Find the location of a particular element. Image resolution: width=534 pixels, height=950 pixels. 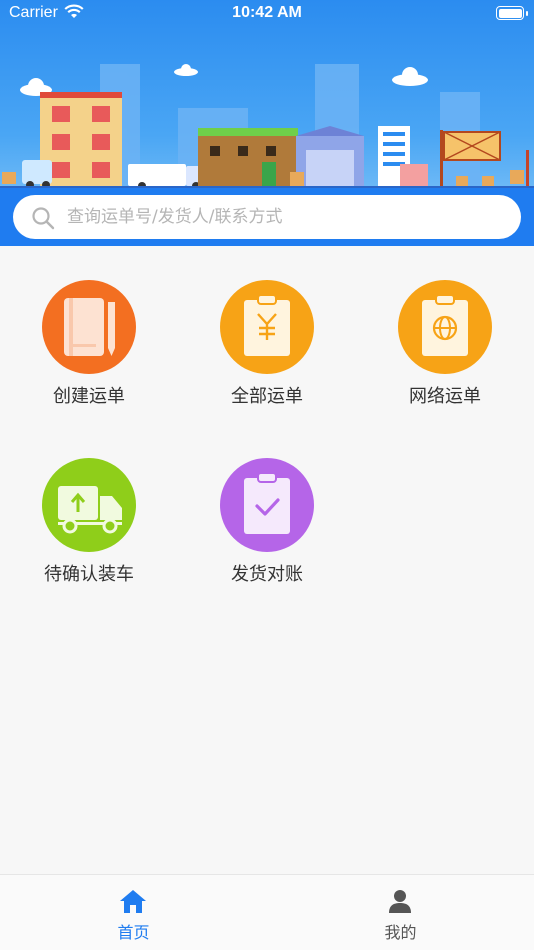

reconciliation-icon is located at coordinates (267, 505).